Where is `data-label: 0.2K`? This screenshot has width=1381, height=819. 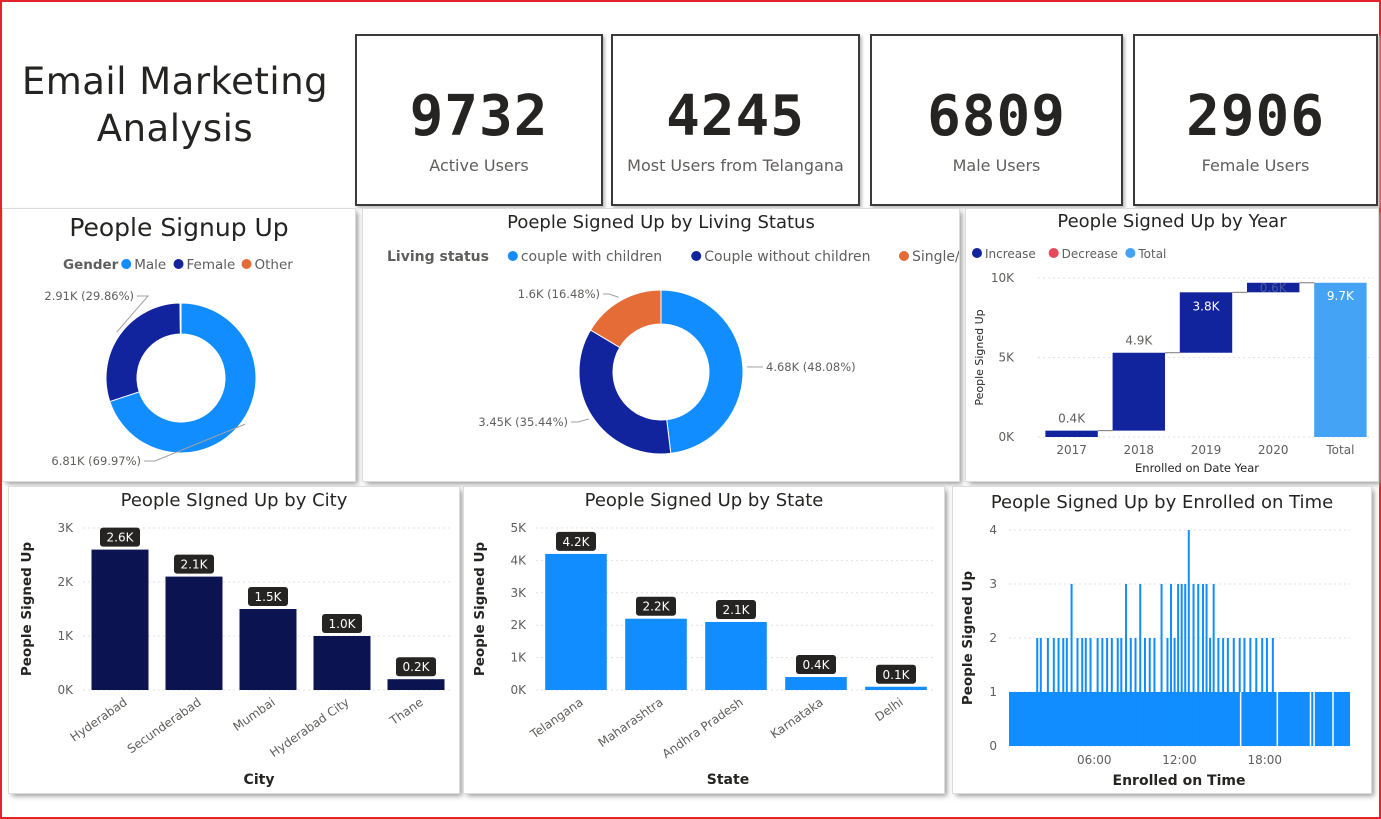 data-label: 0.2K is located at coordinates (417, 667).